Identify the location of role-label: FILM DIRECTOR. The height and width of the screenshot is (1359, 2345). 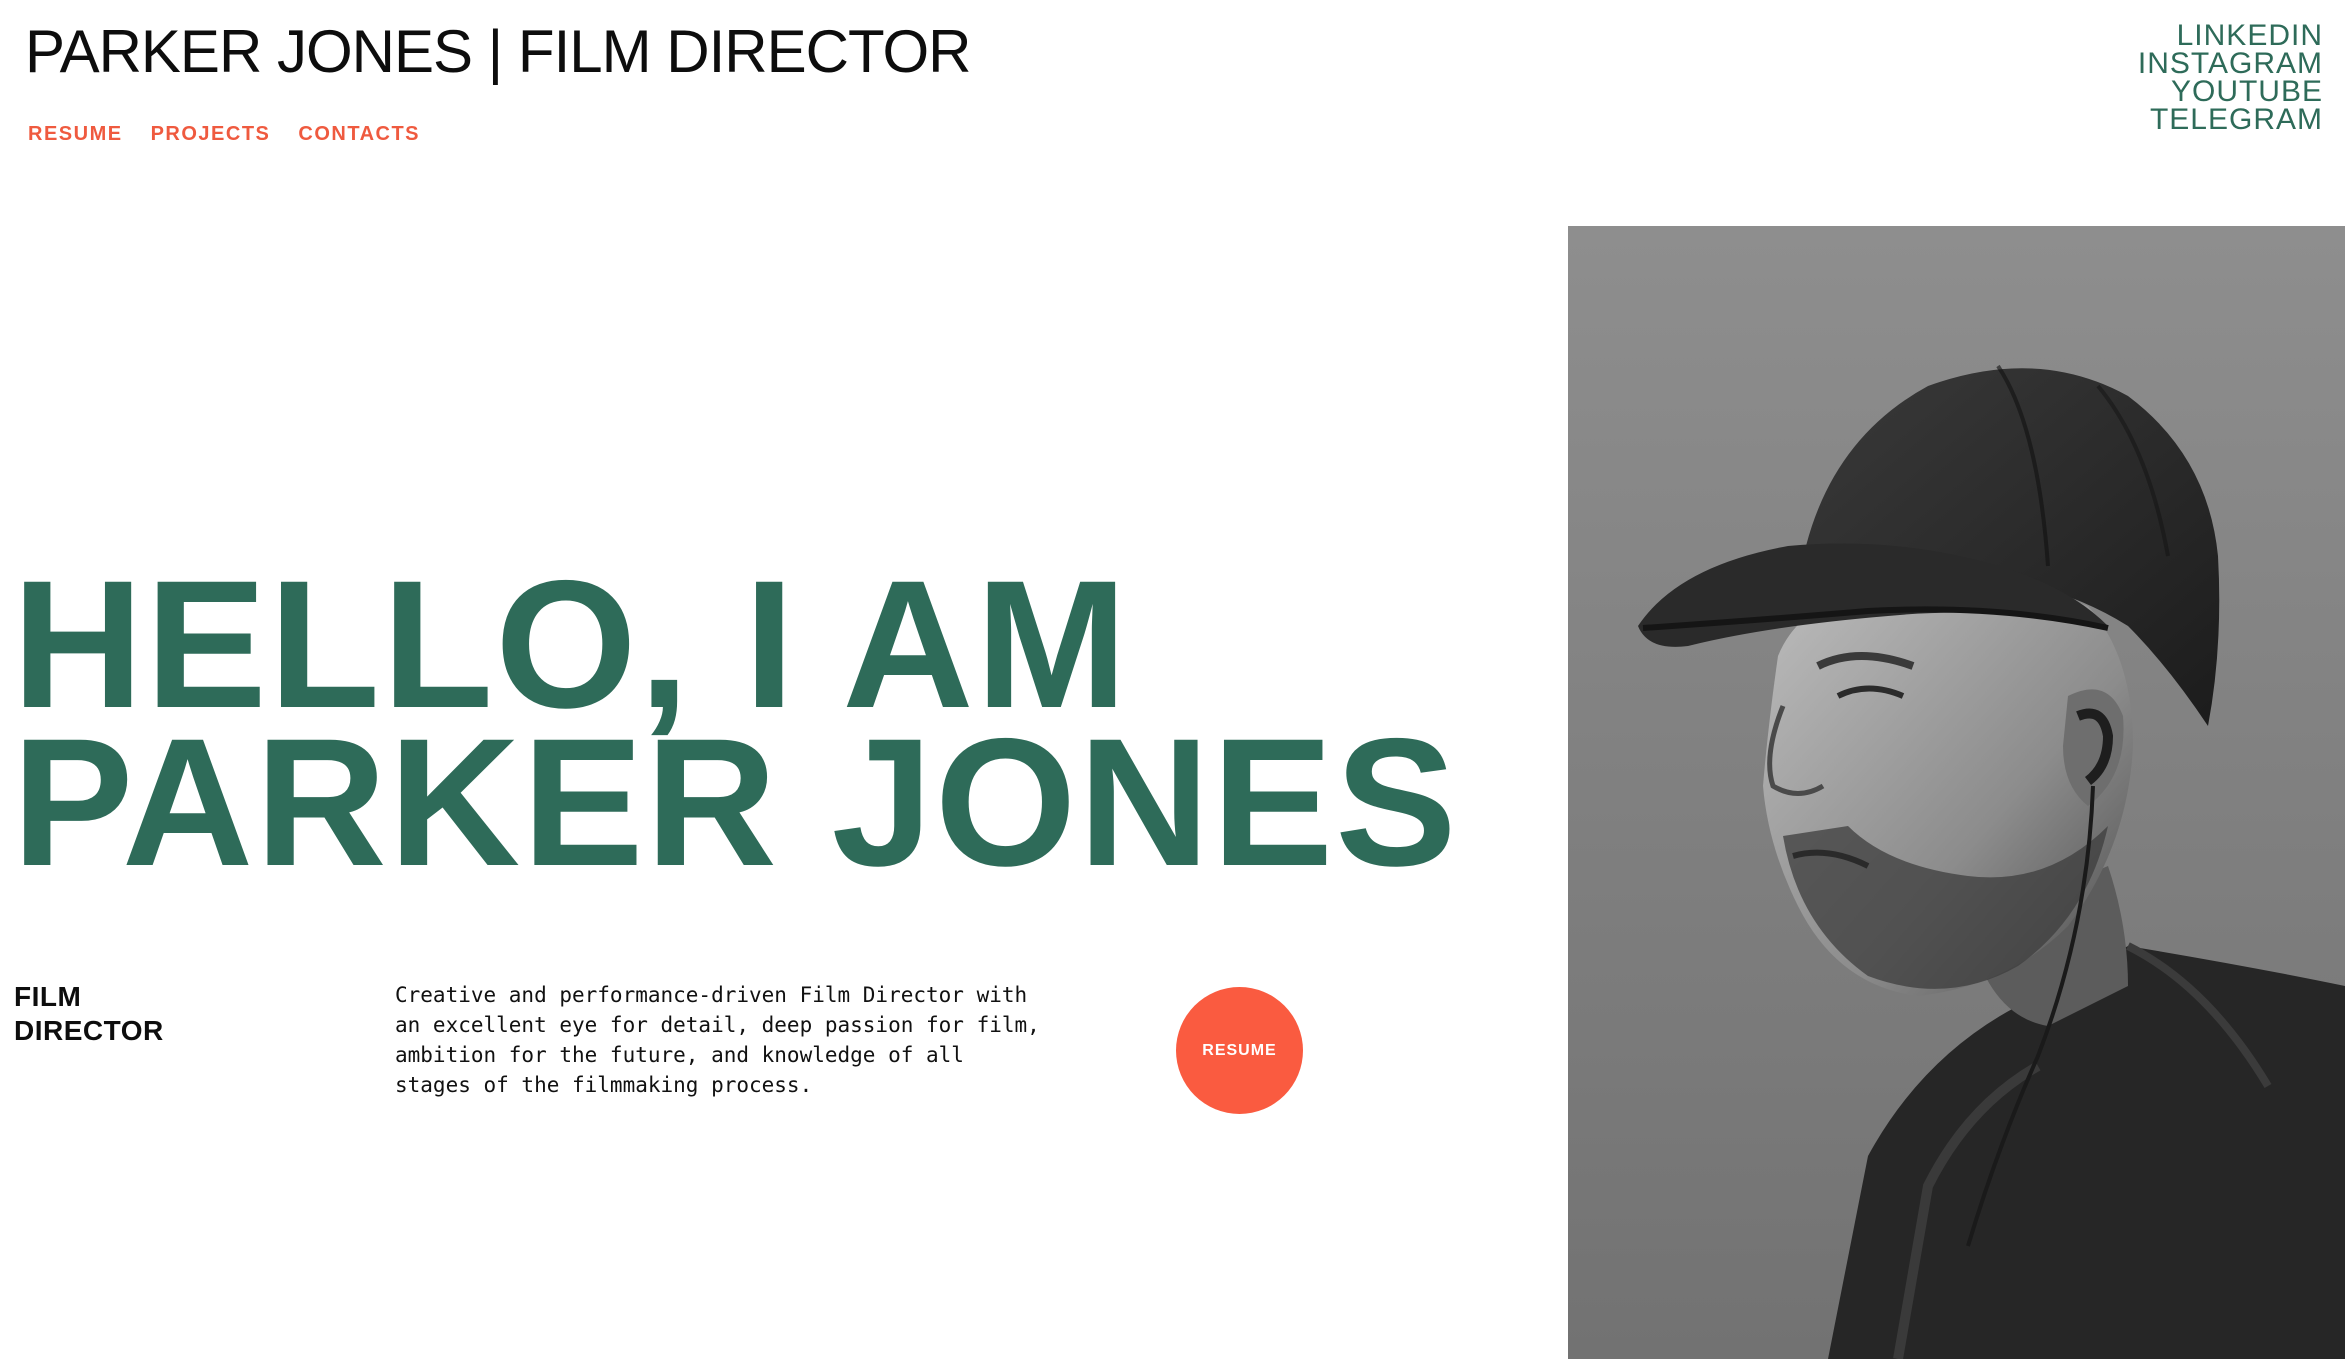
(114, 1014).